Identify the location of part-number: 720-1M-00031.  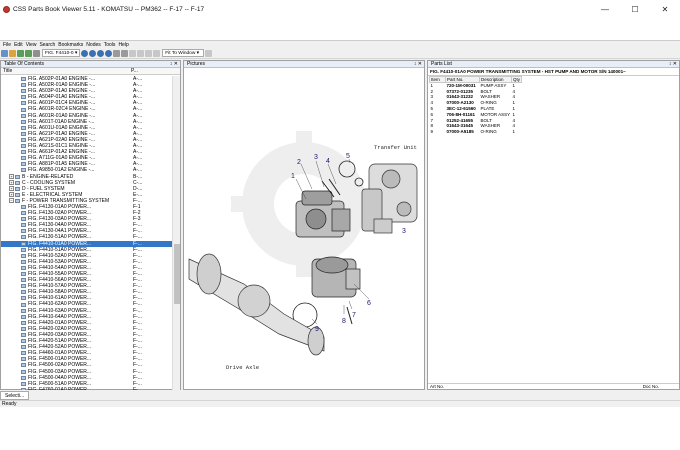
(461, 86).